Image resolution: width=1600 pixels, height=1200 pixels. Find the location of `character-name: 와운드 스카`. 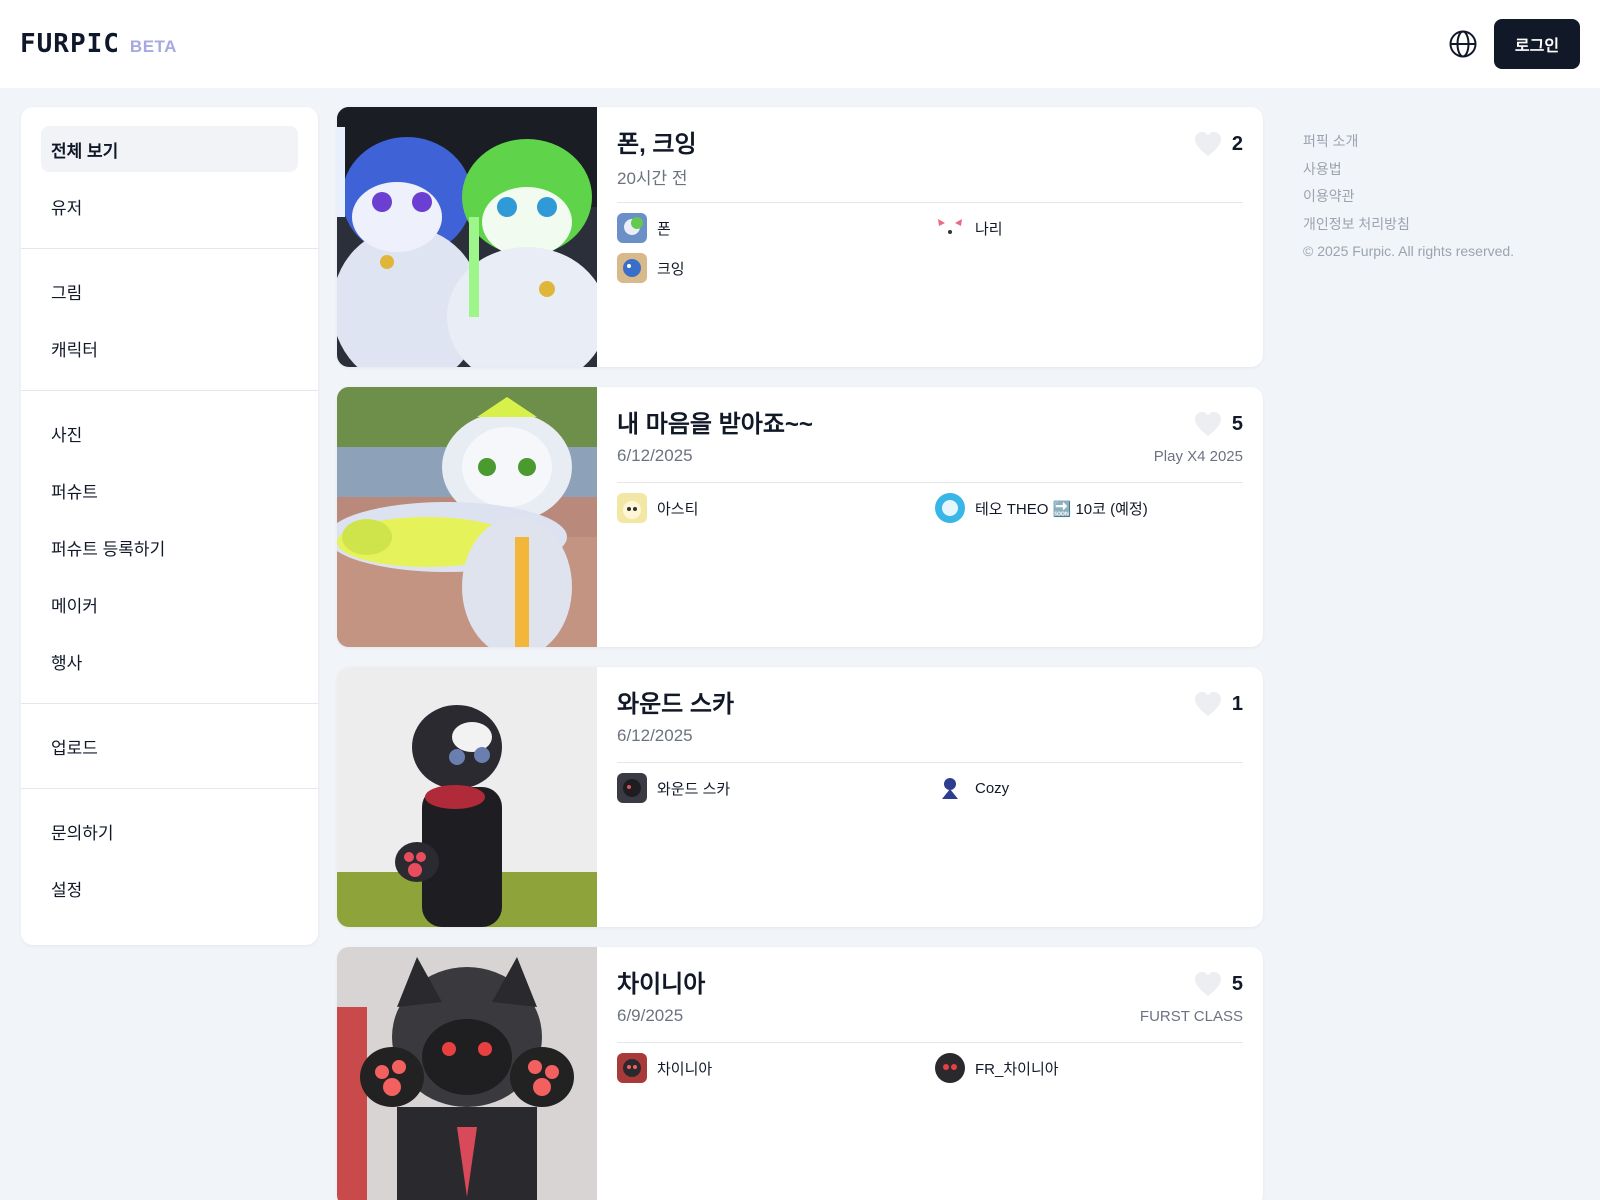

character-name: 와운드 스카 is located at coordinates (694, 789).